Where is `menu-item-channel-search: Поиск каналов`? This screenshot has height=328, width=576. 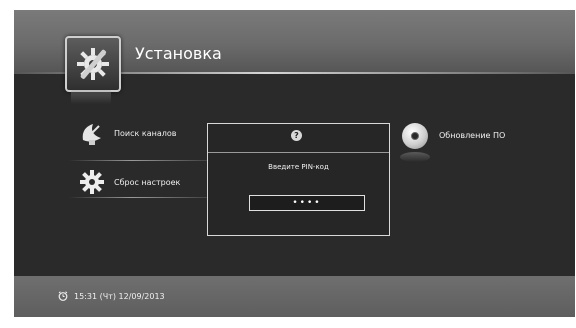
menu-item-channel-search: Поиск каналов is located at coordinates (127, 133).